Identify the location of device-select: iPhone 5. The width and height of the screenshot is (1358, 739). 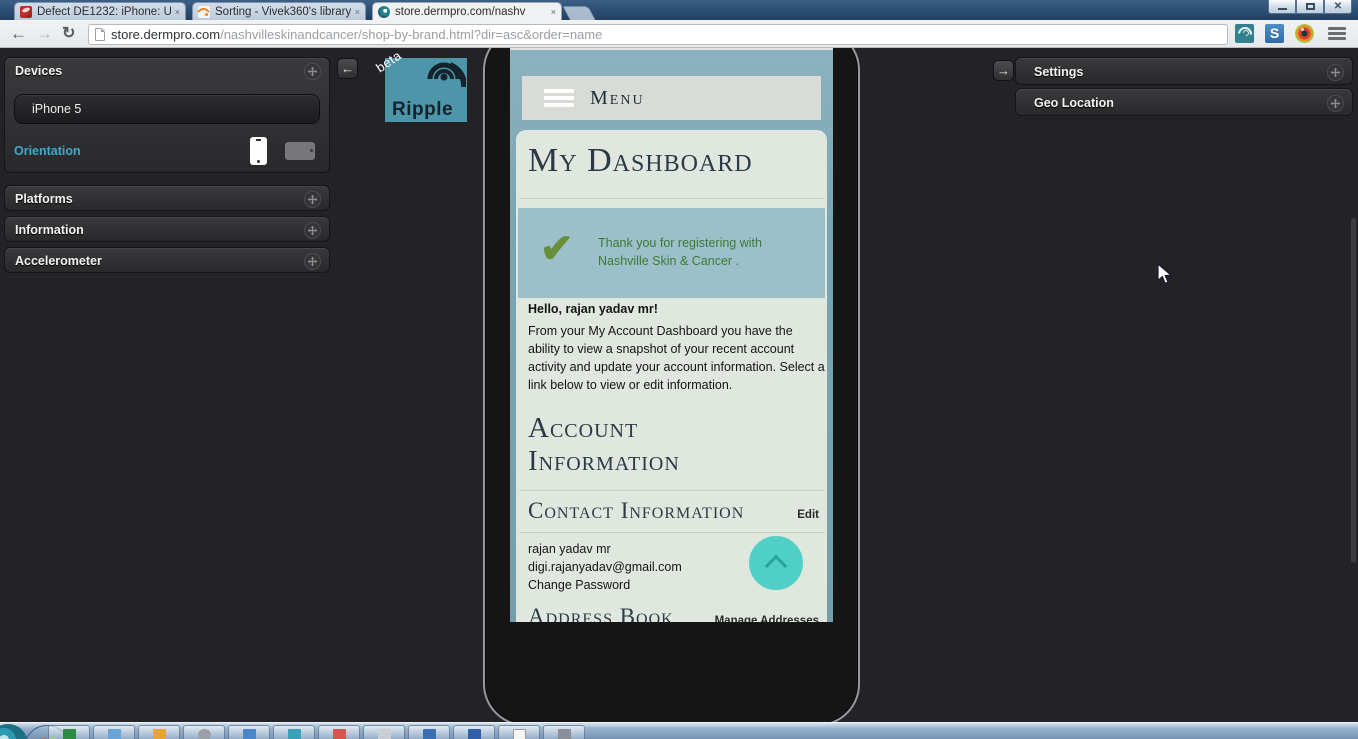
(167, 109).